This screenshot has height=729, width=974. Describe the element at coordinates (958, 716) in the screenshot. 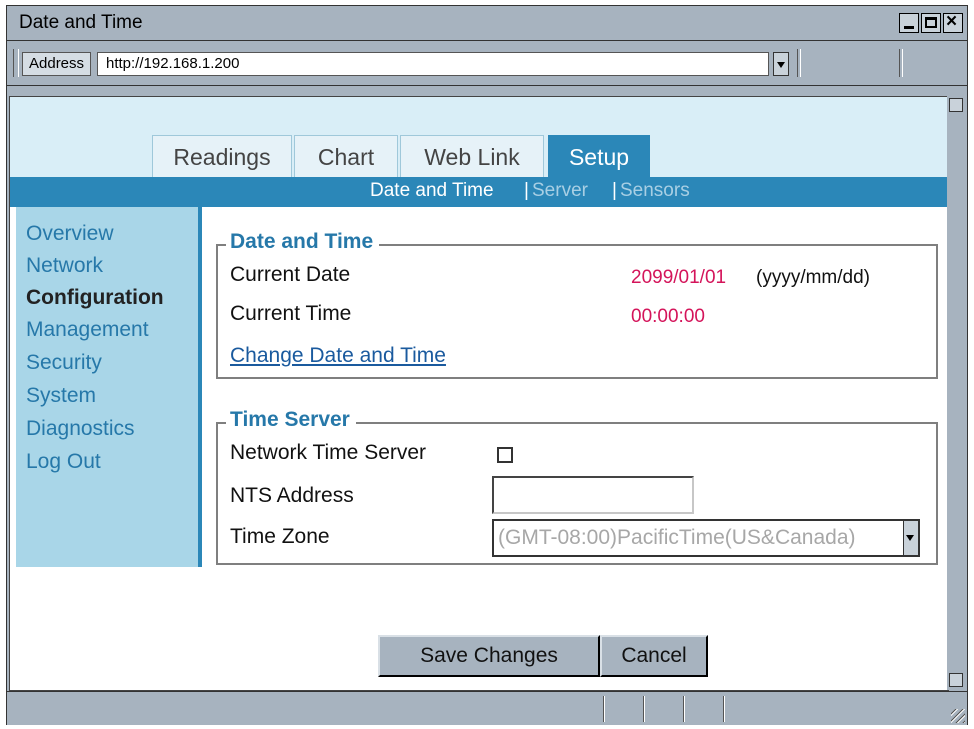

I see `resize-grip-icon` at that location.